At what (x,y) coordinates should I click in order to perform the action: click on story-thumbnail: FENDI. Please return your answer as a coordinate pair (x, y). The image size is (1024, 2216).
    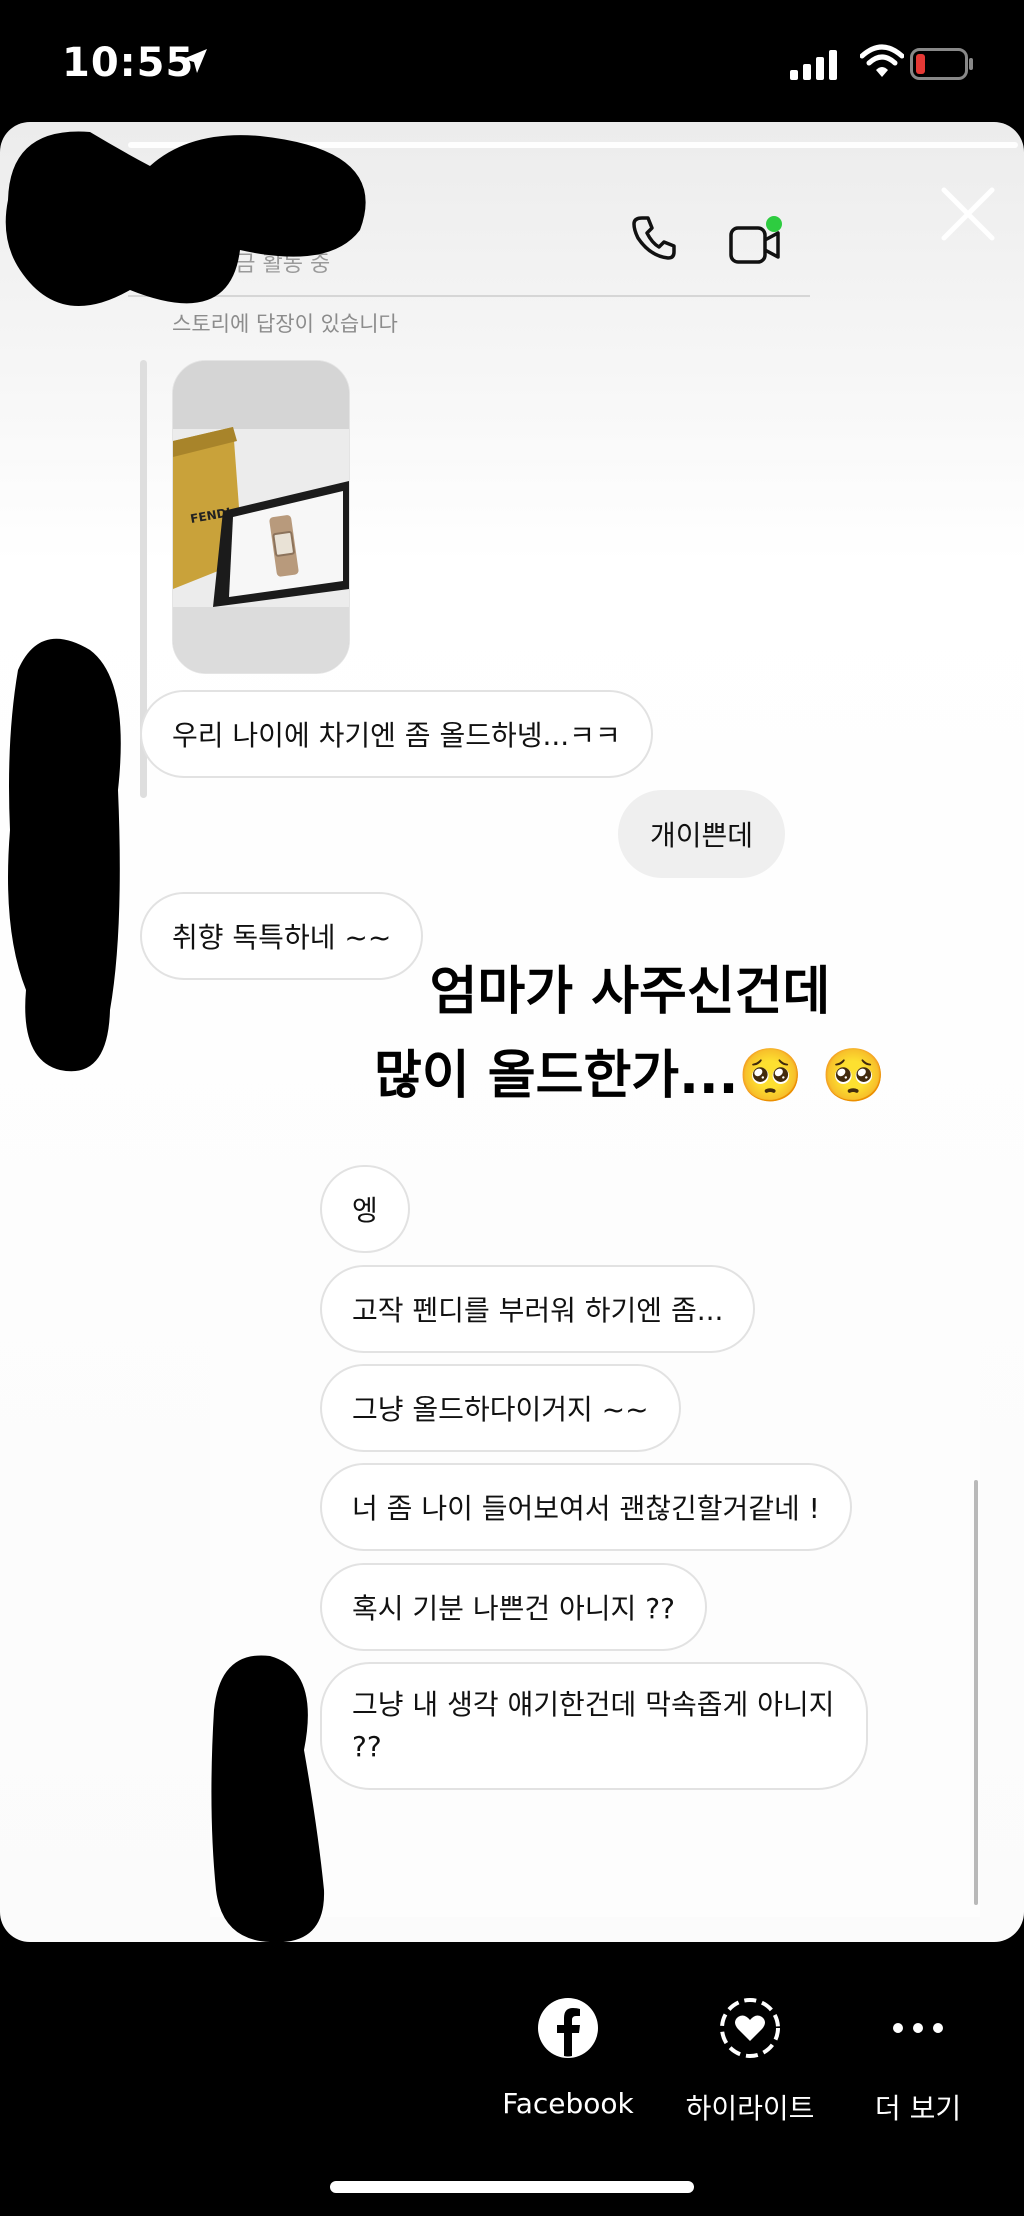
    Looking at the image, I should click on (261, 517).